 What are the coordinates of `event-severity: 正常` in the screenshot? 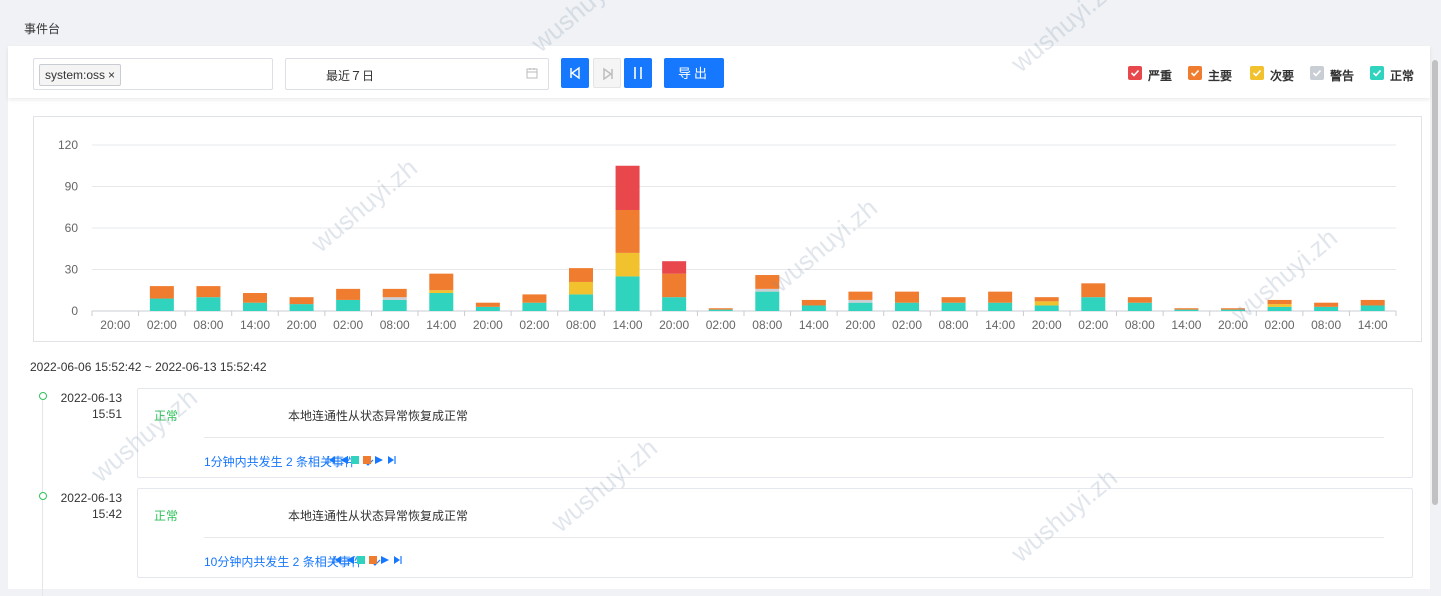 It's located at (166, 516).